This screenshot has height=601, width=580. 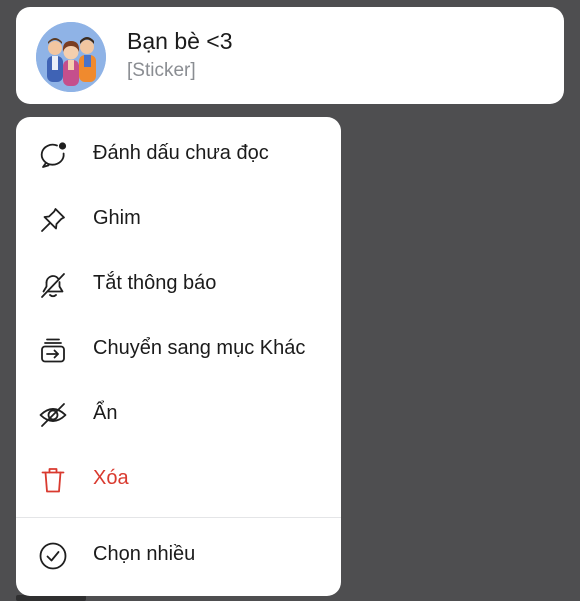 I want to click on chat-name: Bạn bè <3, so click(x=180, y=41).